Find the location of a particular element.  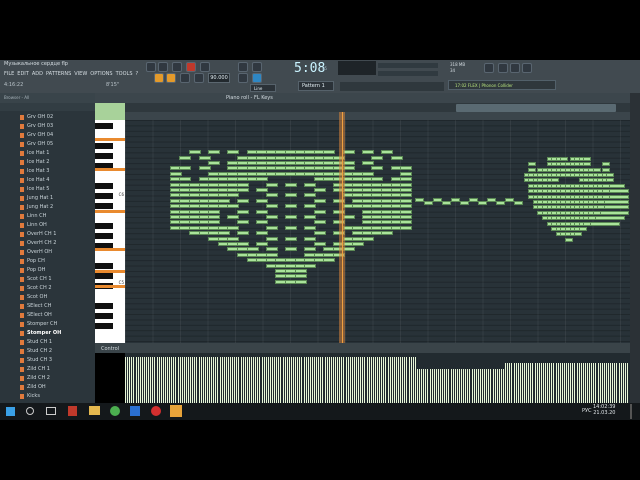

language-indicator: РУС is located at coordinates (587, 411).